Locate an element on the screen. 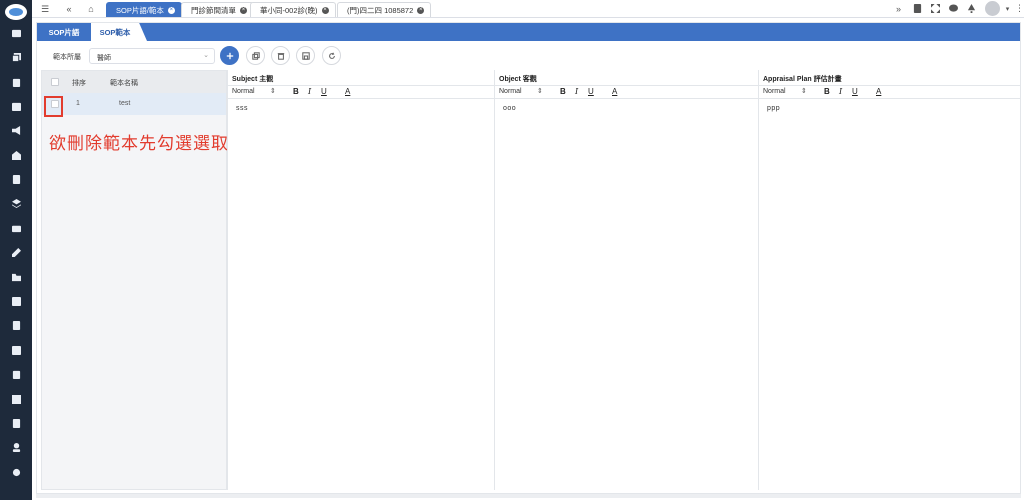 Image resolution: width=1024 pixels, height=500 pixels. grid-icon is located at coordinates (16, 399).